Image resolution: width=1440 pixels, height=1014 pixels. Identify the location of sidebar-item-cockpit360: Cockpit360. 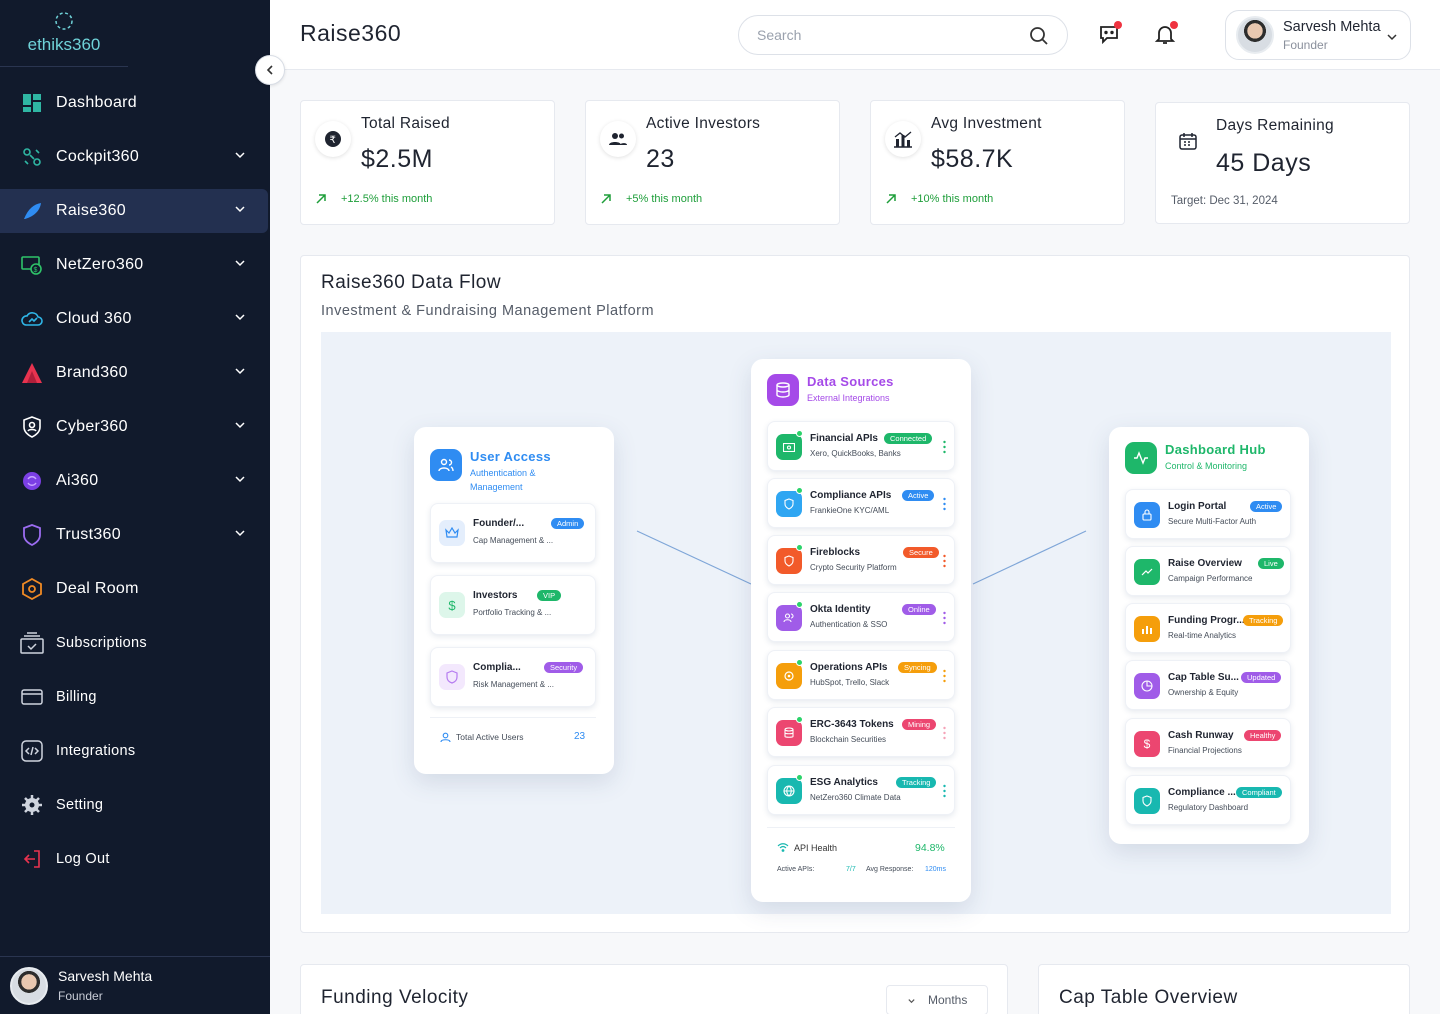
(134, 157).